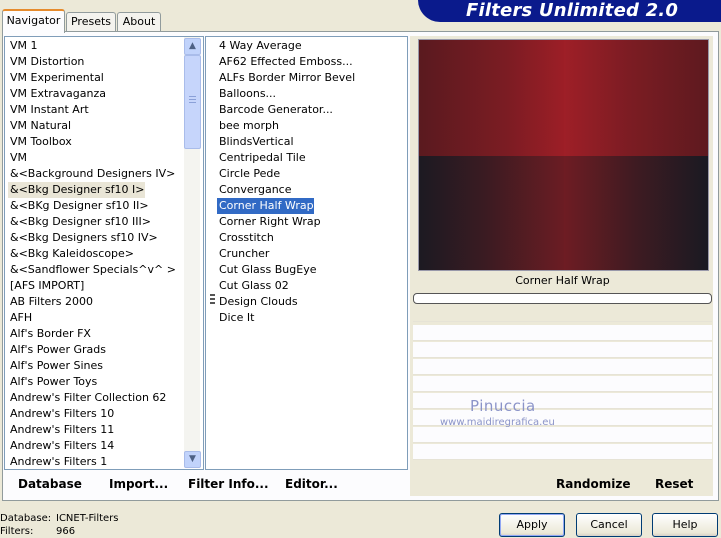 The width and height of the screenshot is (721, 538). What do you see at coordinates (532, 525) in the screenshot?
I see `apply-button: Apply` at bounding box center [532, 525].